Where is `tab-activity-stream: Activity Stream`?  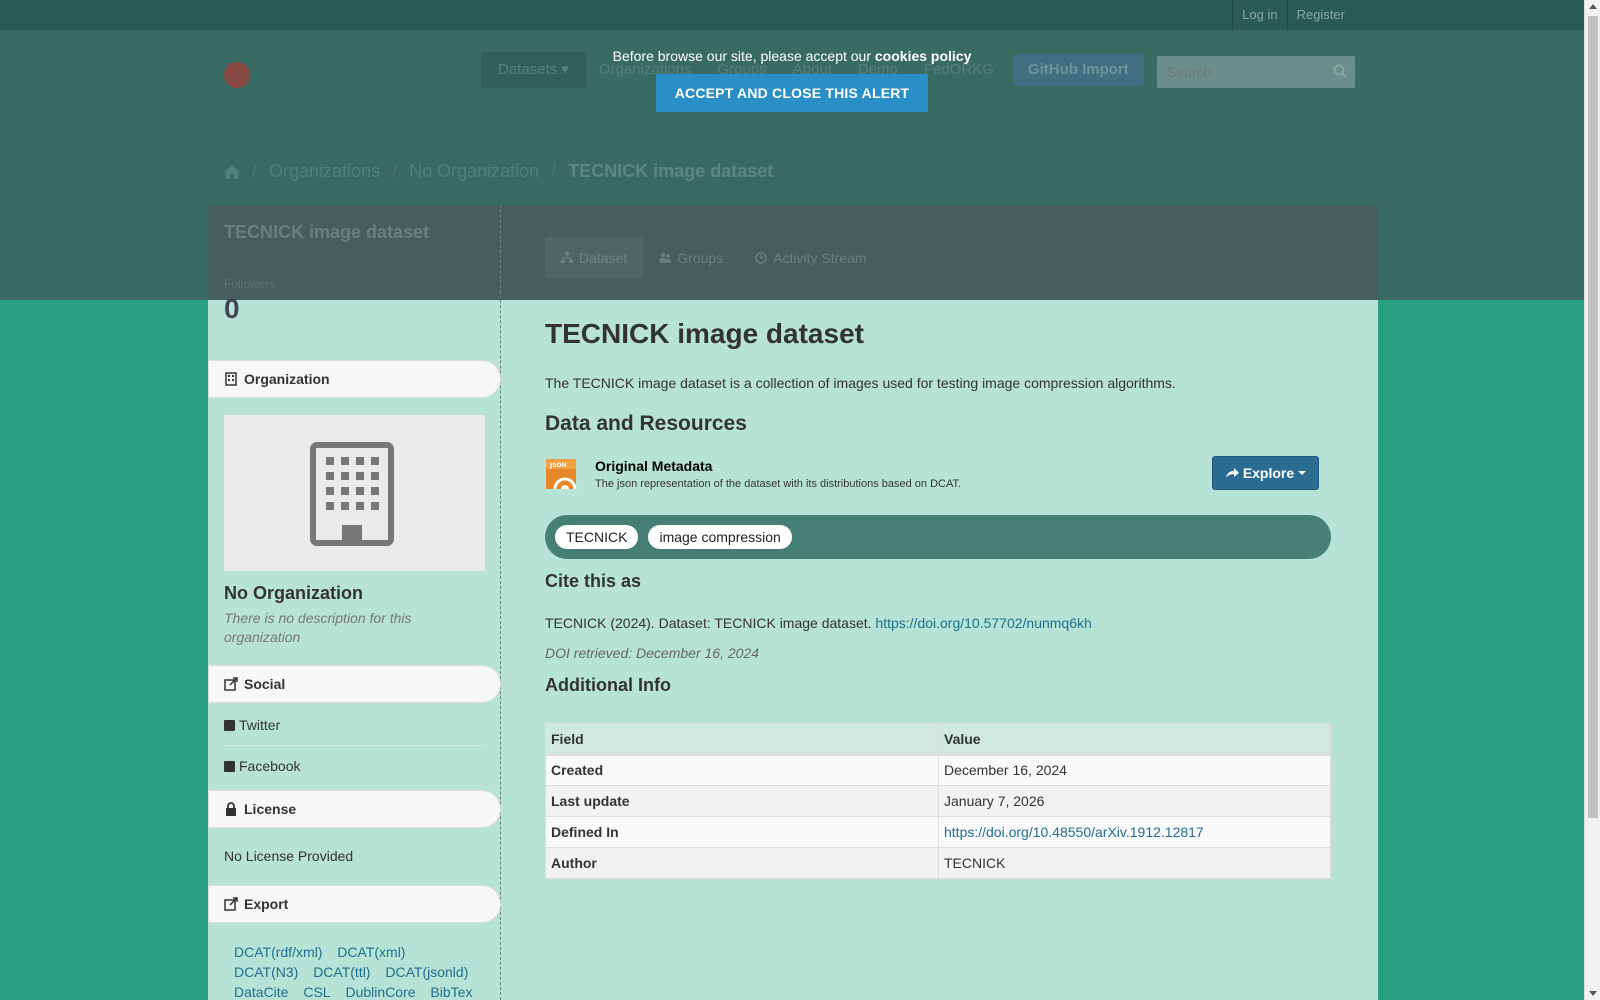 tab-activity-stream: Activity Stream is located at coordinates (810, 257).